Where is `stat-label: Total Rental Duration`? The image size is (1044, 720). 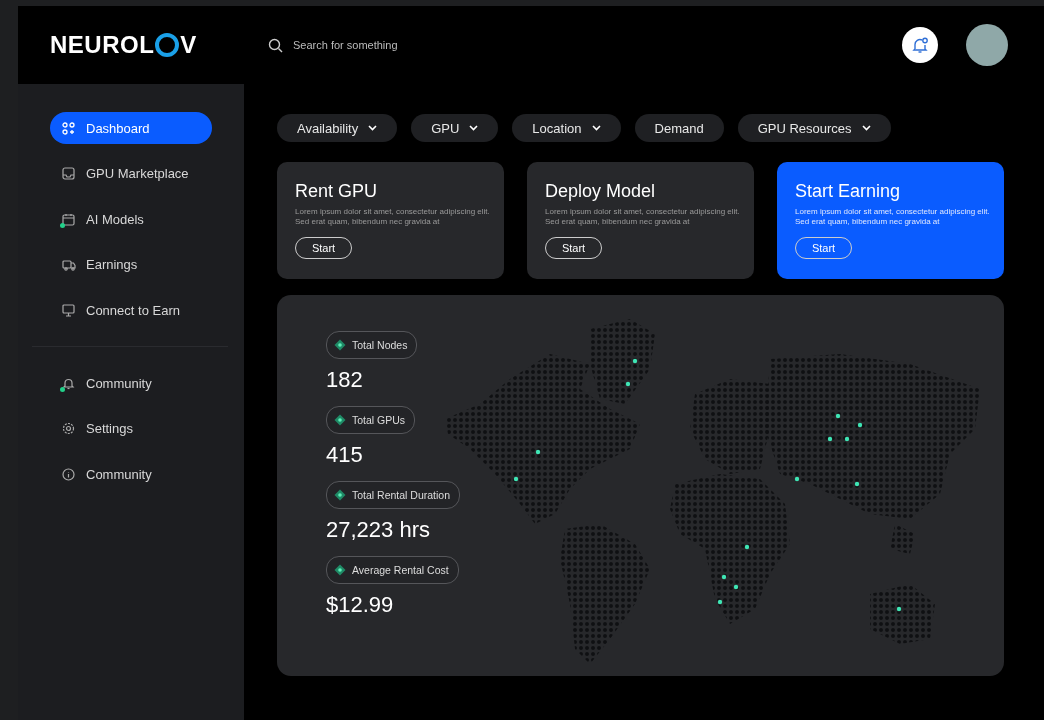 stat-label: Total Rental Duration is located at coordinates (393, 495).